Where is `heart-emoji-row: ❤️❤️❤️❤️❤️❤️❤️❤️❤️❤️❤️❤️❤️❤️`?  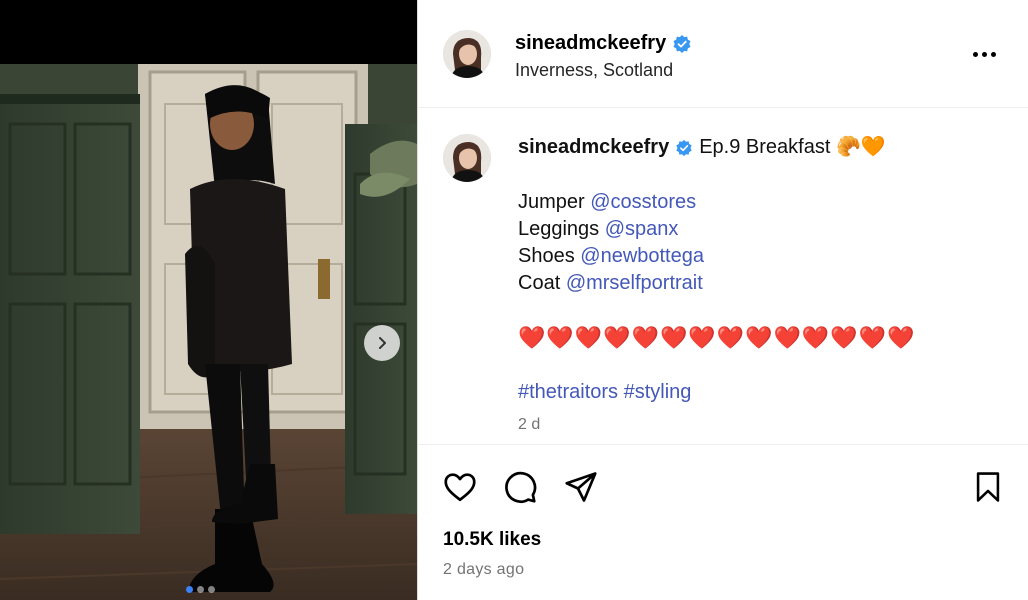
heart-emoji-row: ❤️❤️❤️❤️❤️❤️❤️❤️❤️❤️❤️❤️❤️❤️ is located at coordinates (717, 337).